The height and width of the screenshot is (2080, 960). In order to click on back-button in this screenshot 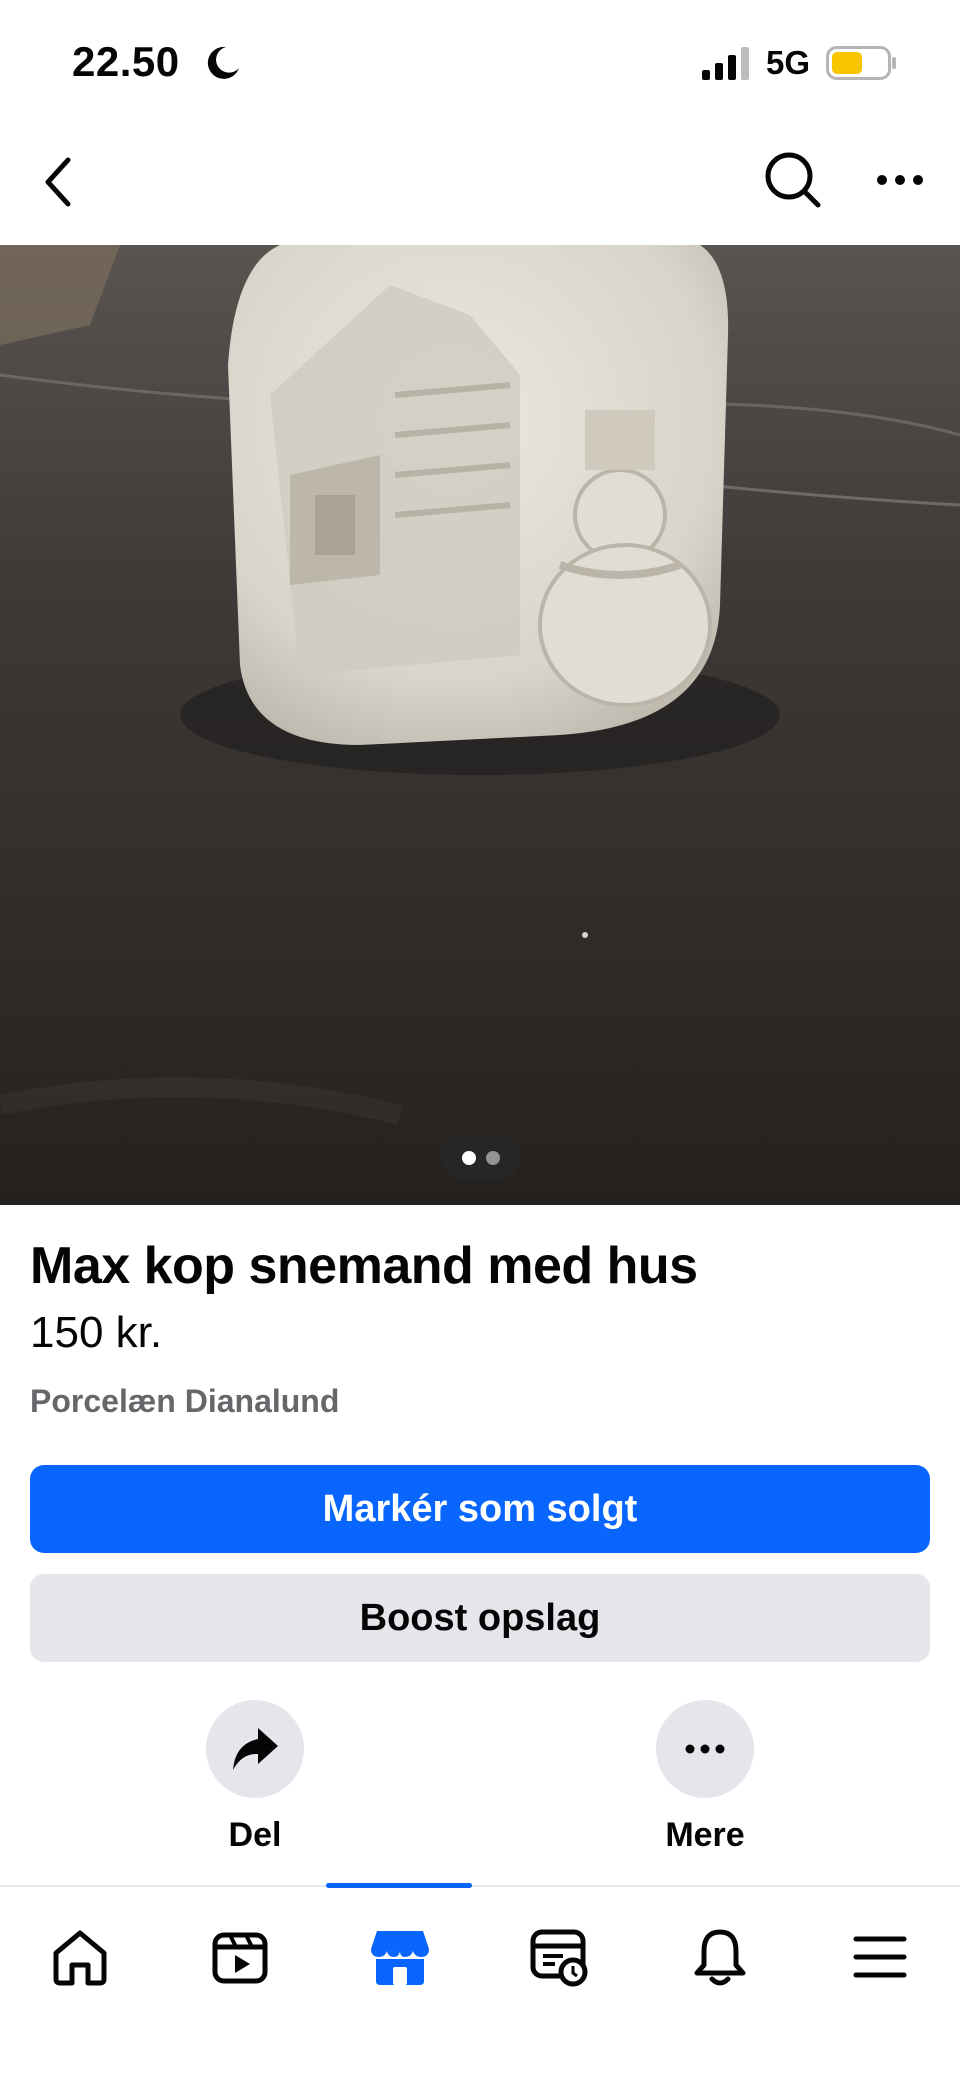, I will do `click(58, 182)`.